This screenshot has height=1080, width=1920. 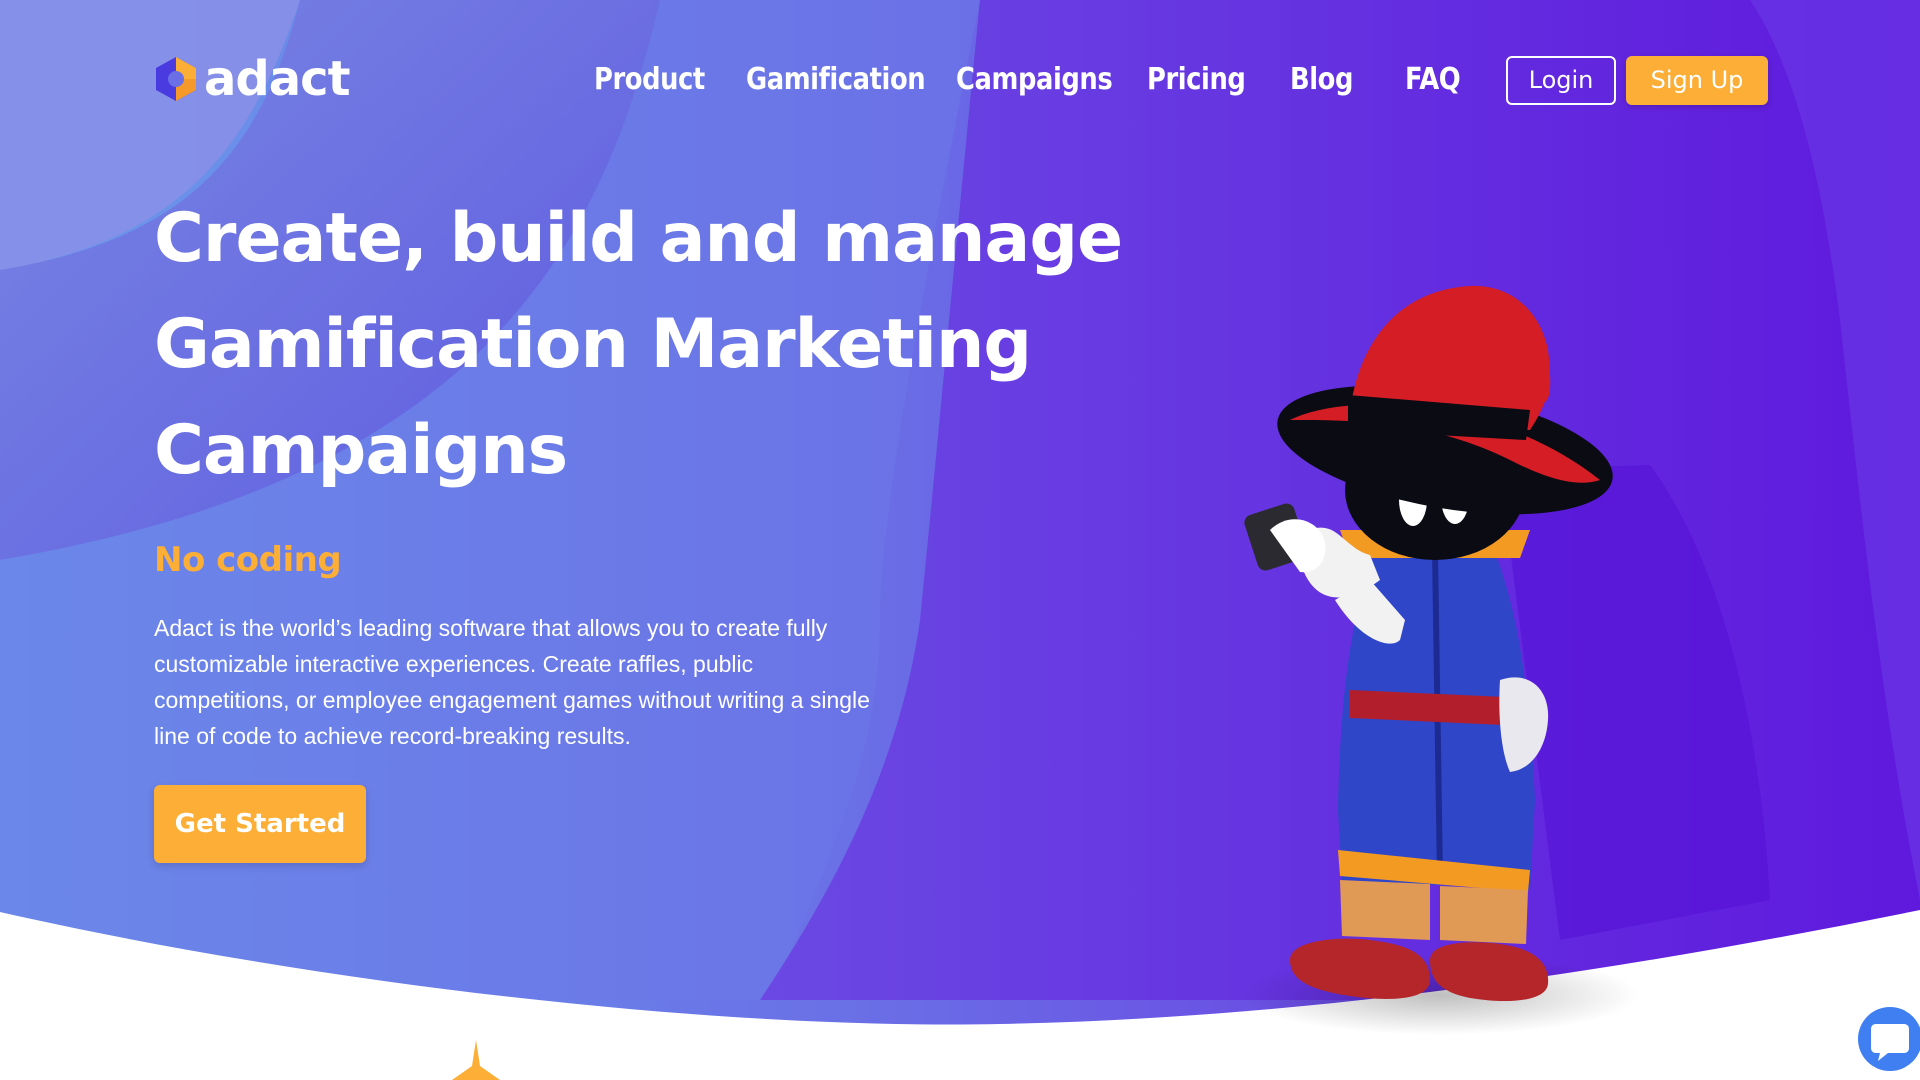 I want to click on nav-item-faq: FAQ, so click(x=1433, y=80).